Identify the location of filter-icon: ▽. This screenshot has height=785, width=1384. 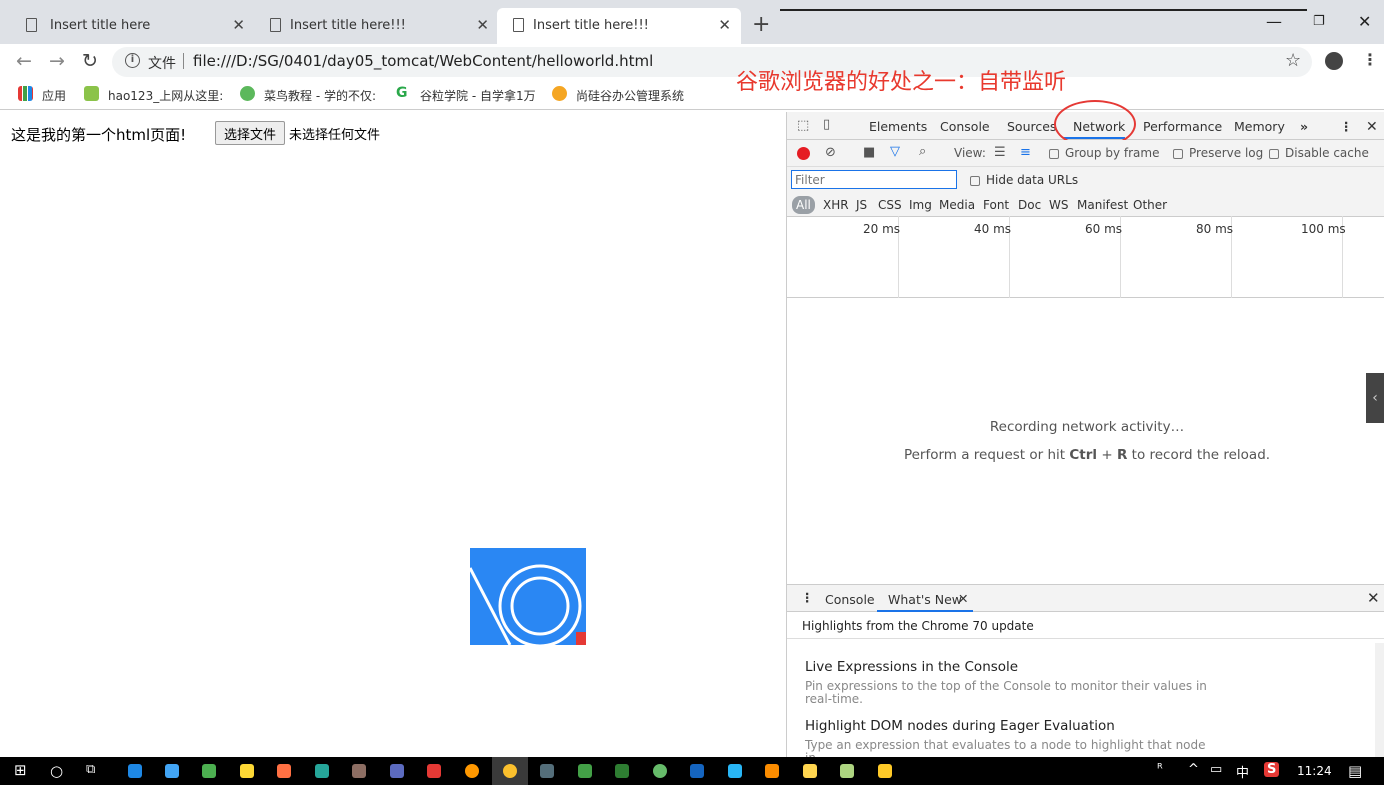
(895, 151).